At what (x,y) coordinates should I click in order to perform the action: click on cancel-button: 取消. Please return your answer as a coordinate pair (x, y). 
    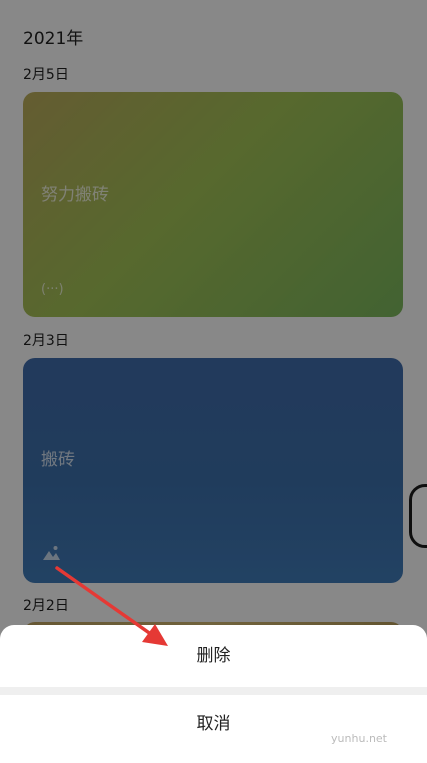
    Looking at the image, I should click on (213, 729).